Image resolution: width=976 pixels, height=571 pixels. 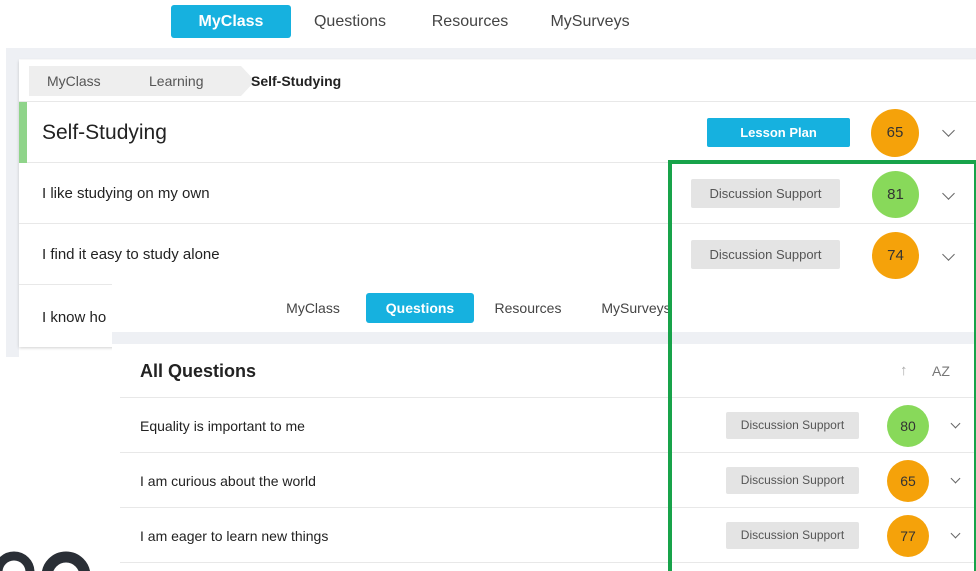 I want to click on breadcrumb-item-current: Self-Studying, so click(x=303, y=81).